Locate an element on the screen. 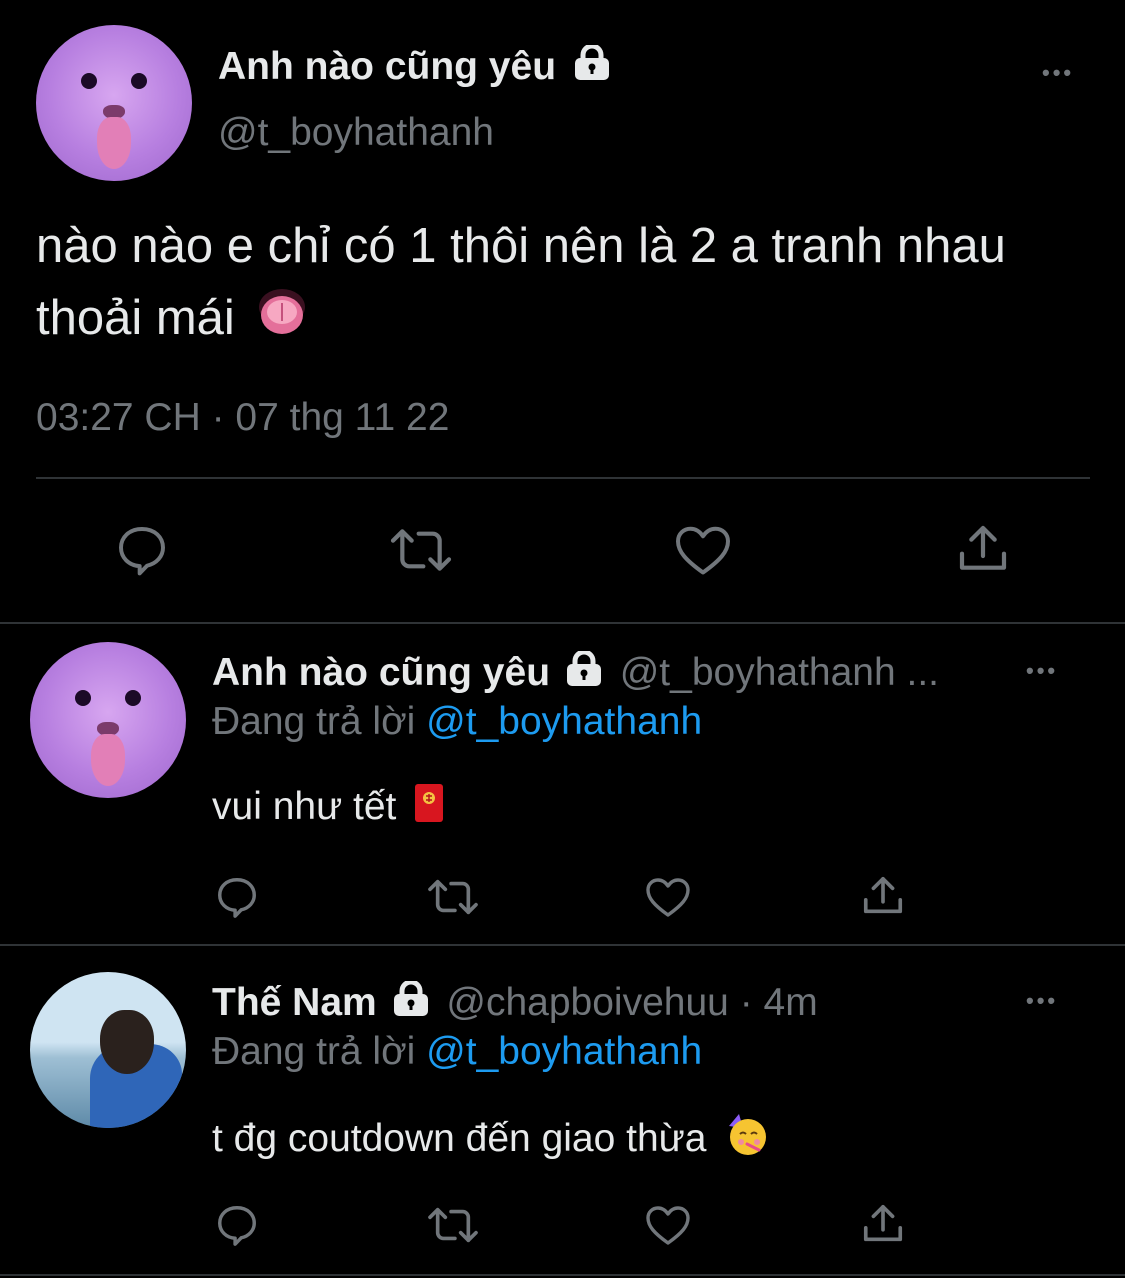  display-name-text: Anh nào cũng yêu is located at coordinates (387, 66).